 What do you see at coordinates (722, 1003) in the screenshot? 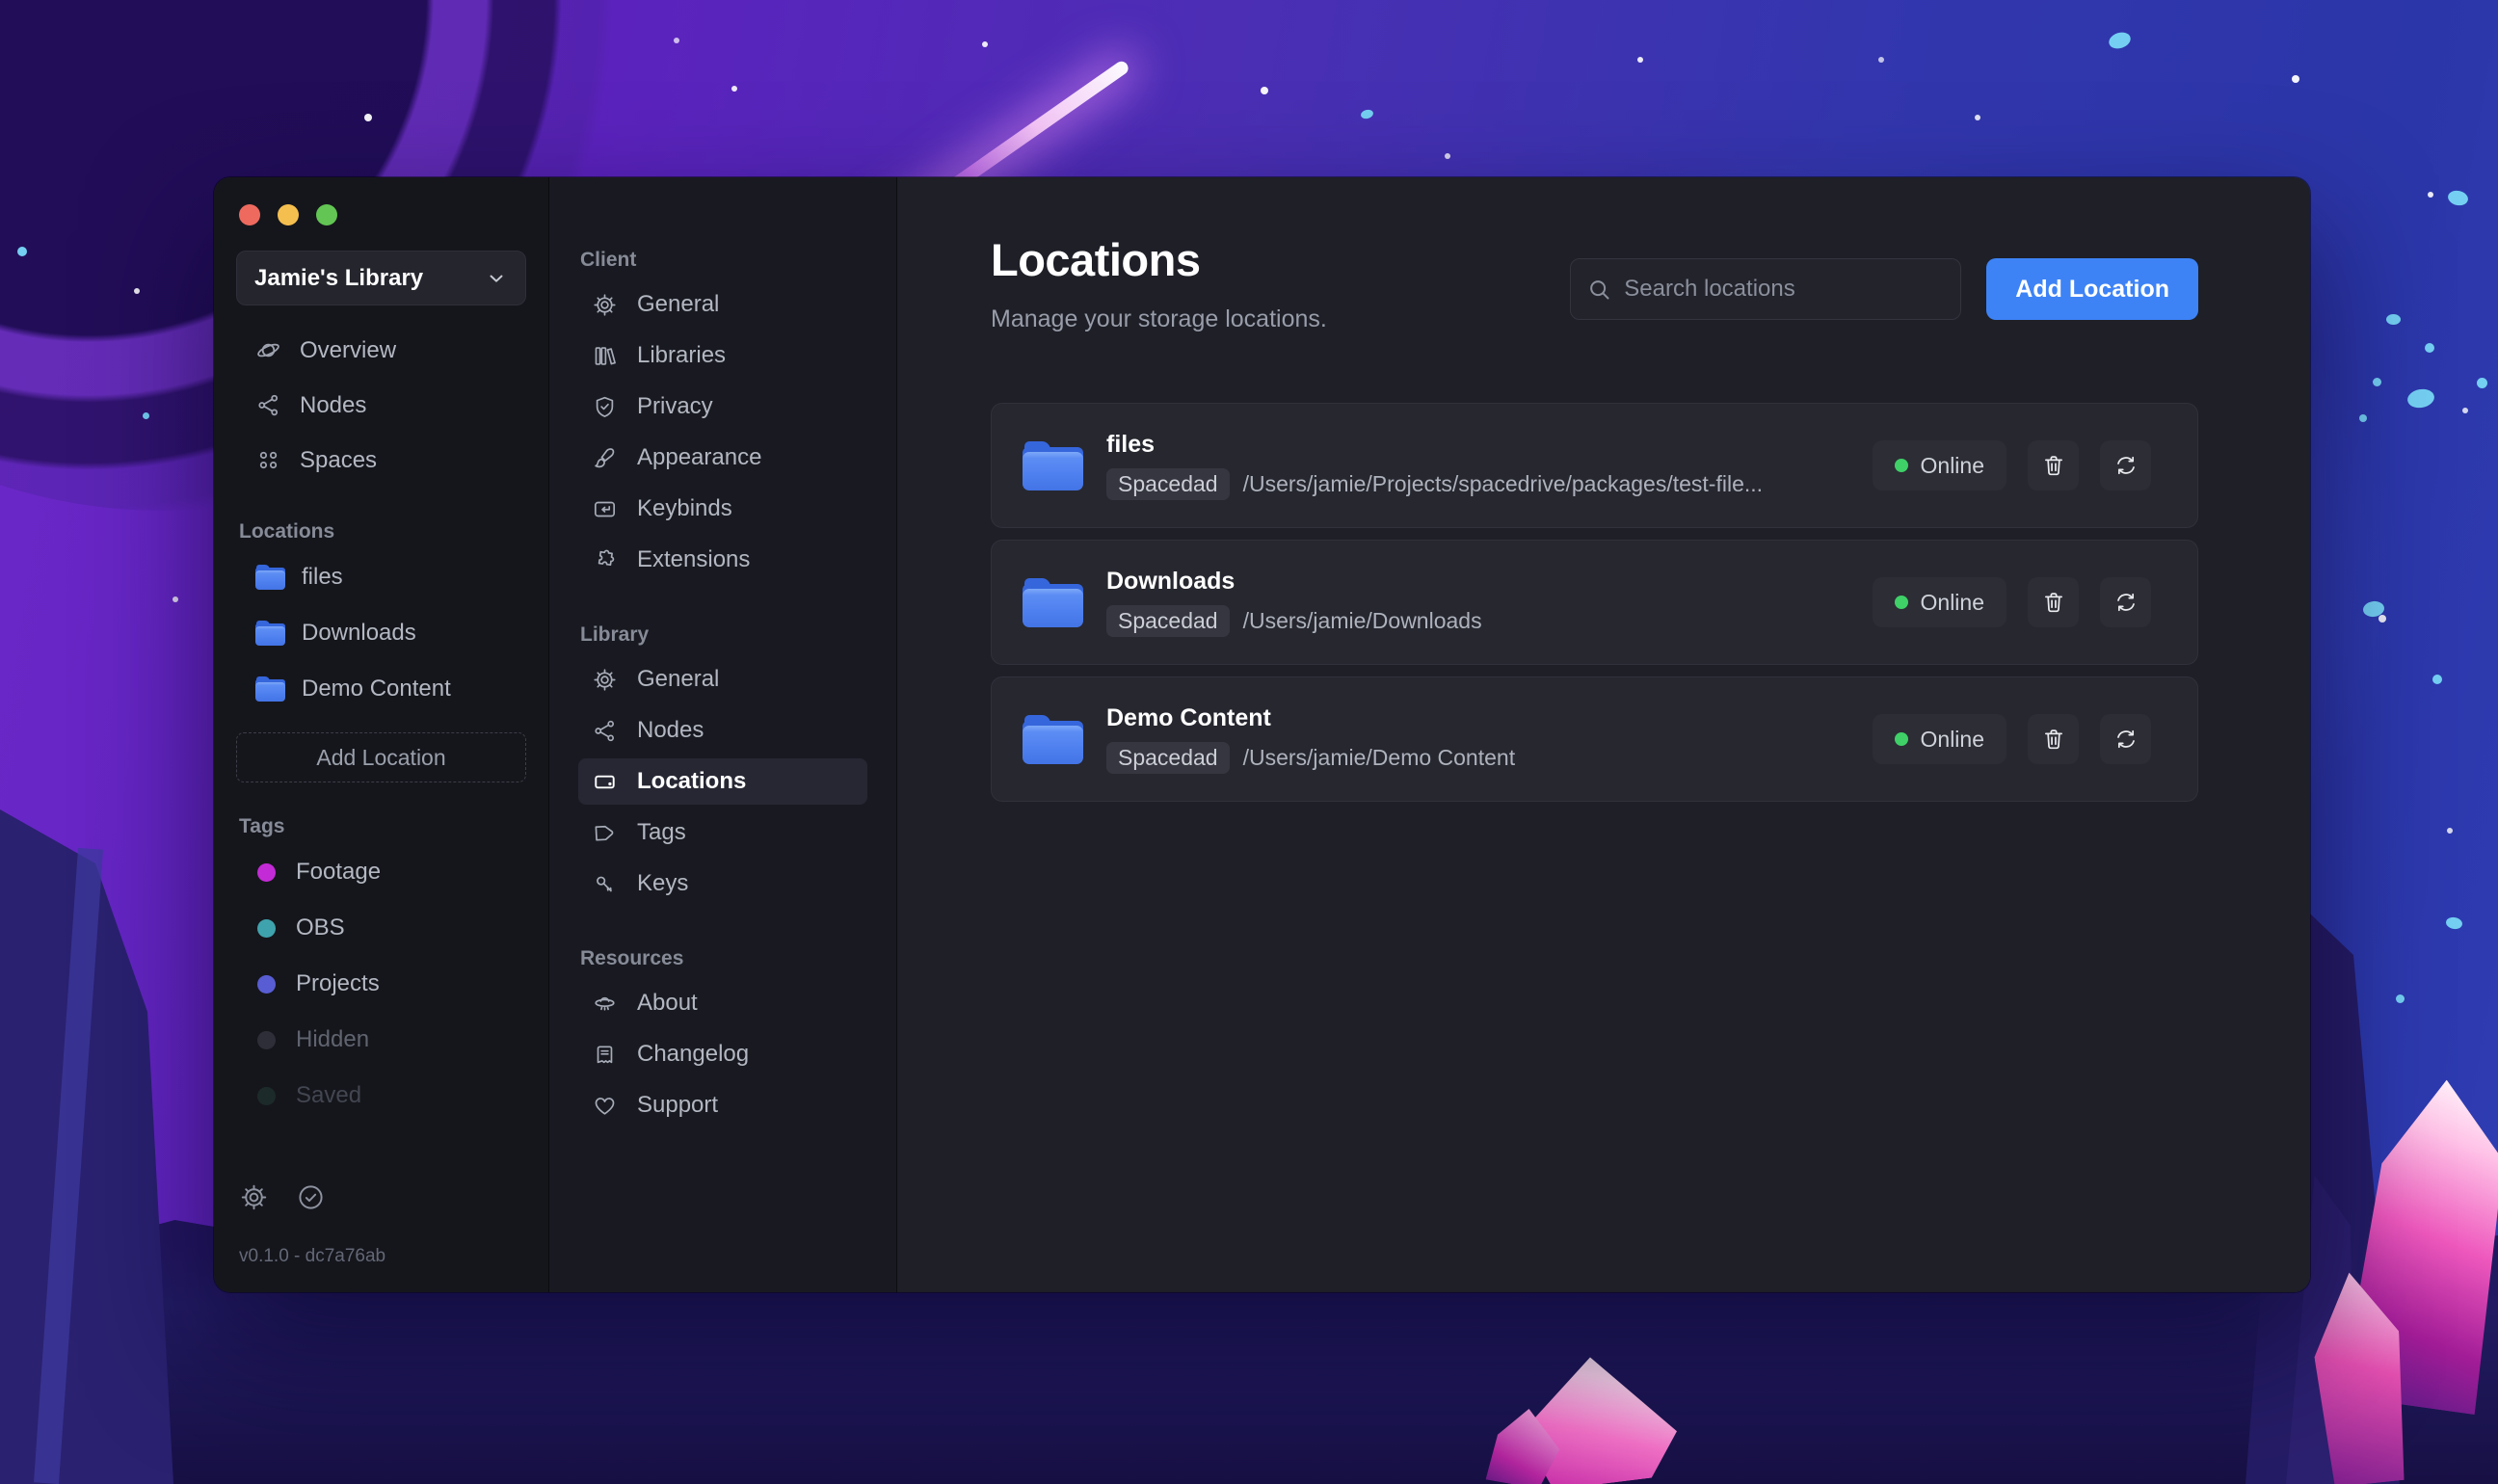
I see `settings-item-about: About` at bounding box center [722, 1003].